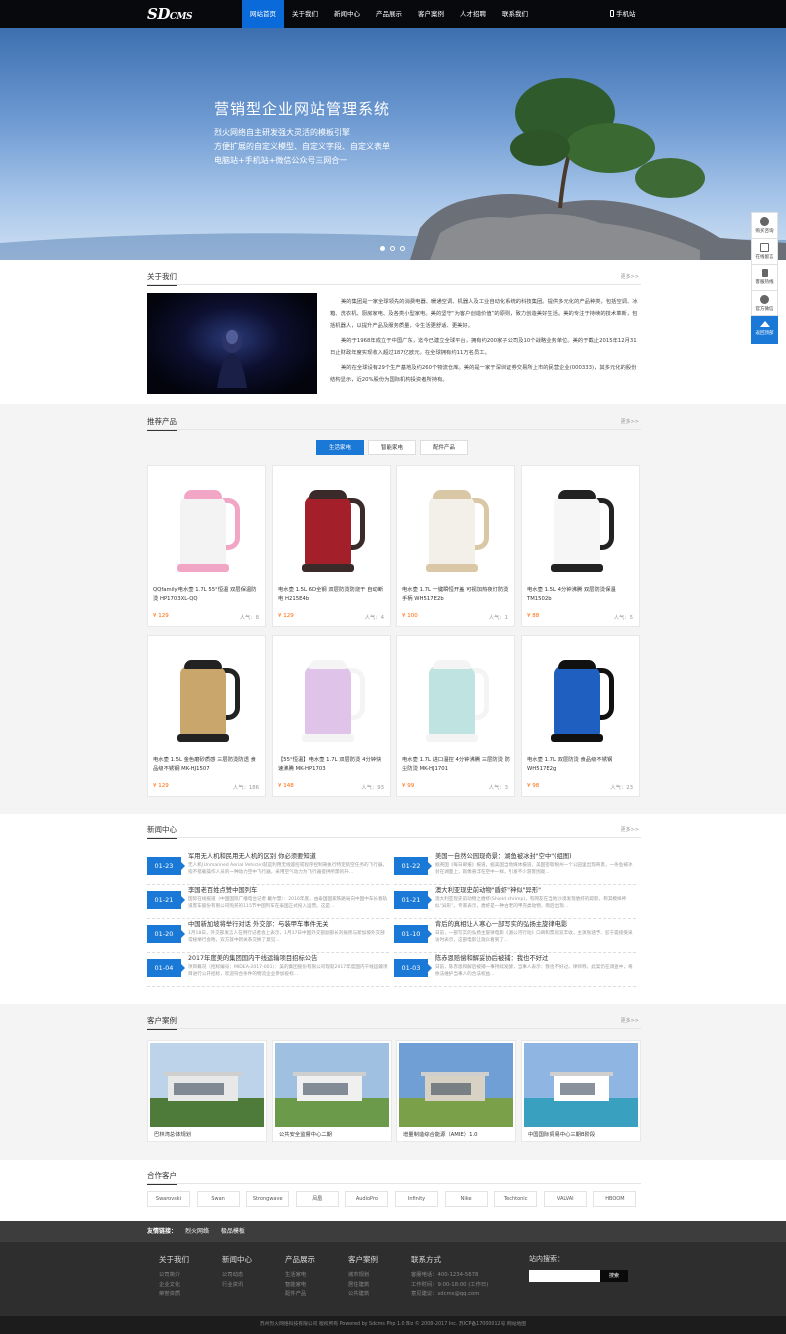 Image resolution: width=786 pixels, height=1334 pixels. What do you see at coordinates (305, 1134) in the screenshot?
I see `case-name: 公共安全监督中心二期` at bounding box center [305, 1134].